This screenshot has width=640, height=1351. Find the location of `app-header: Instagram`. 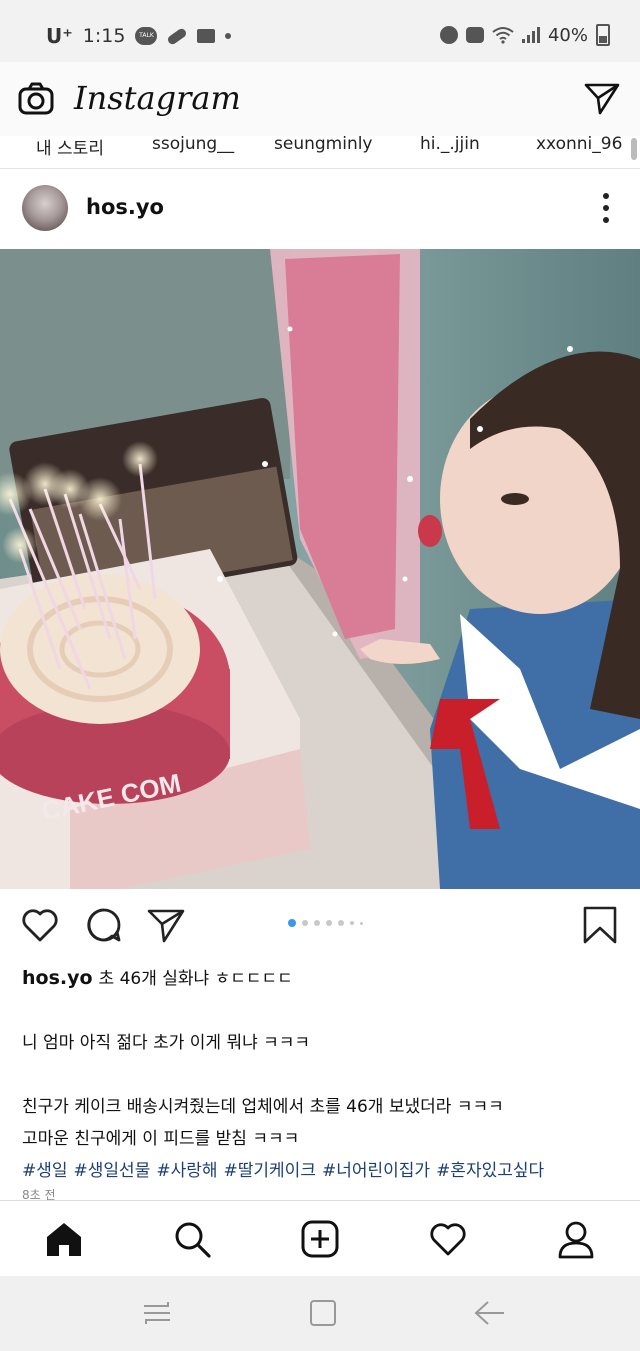

app-header: Instagram is located at coordinates (320, 99).